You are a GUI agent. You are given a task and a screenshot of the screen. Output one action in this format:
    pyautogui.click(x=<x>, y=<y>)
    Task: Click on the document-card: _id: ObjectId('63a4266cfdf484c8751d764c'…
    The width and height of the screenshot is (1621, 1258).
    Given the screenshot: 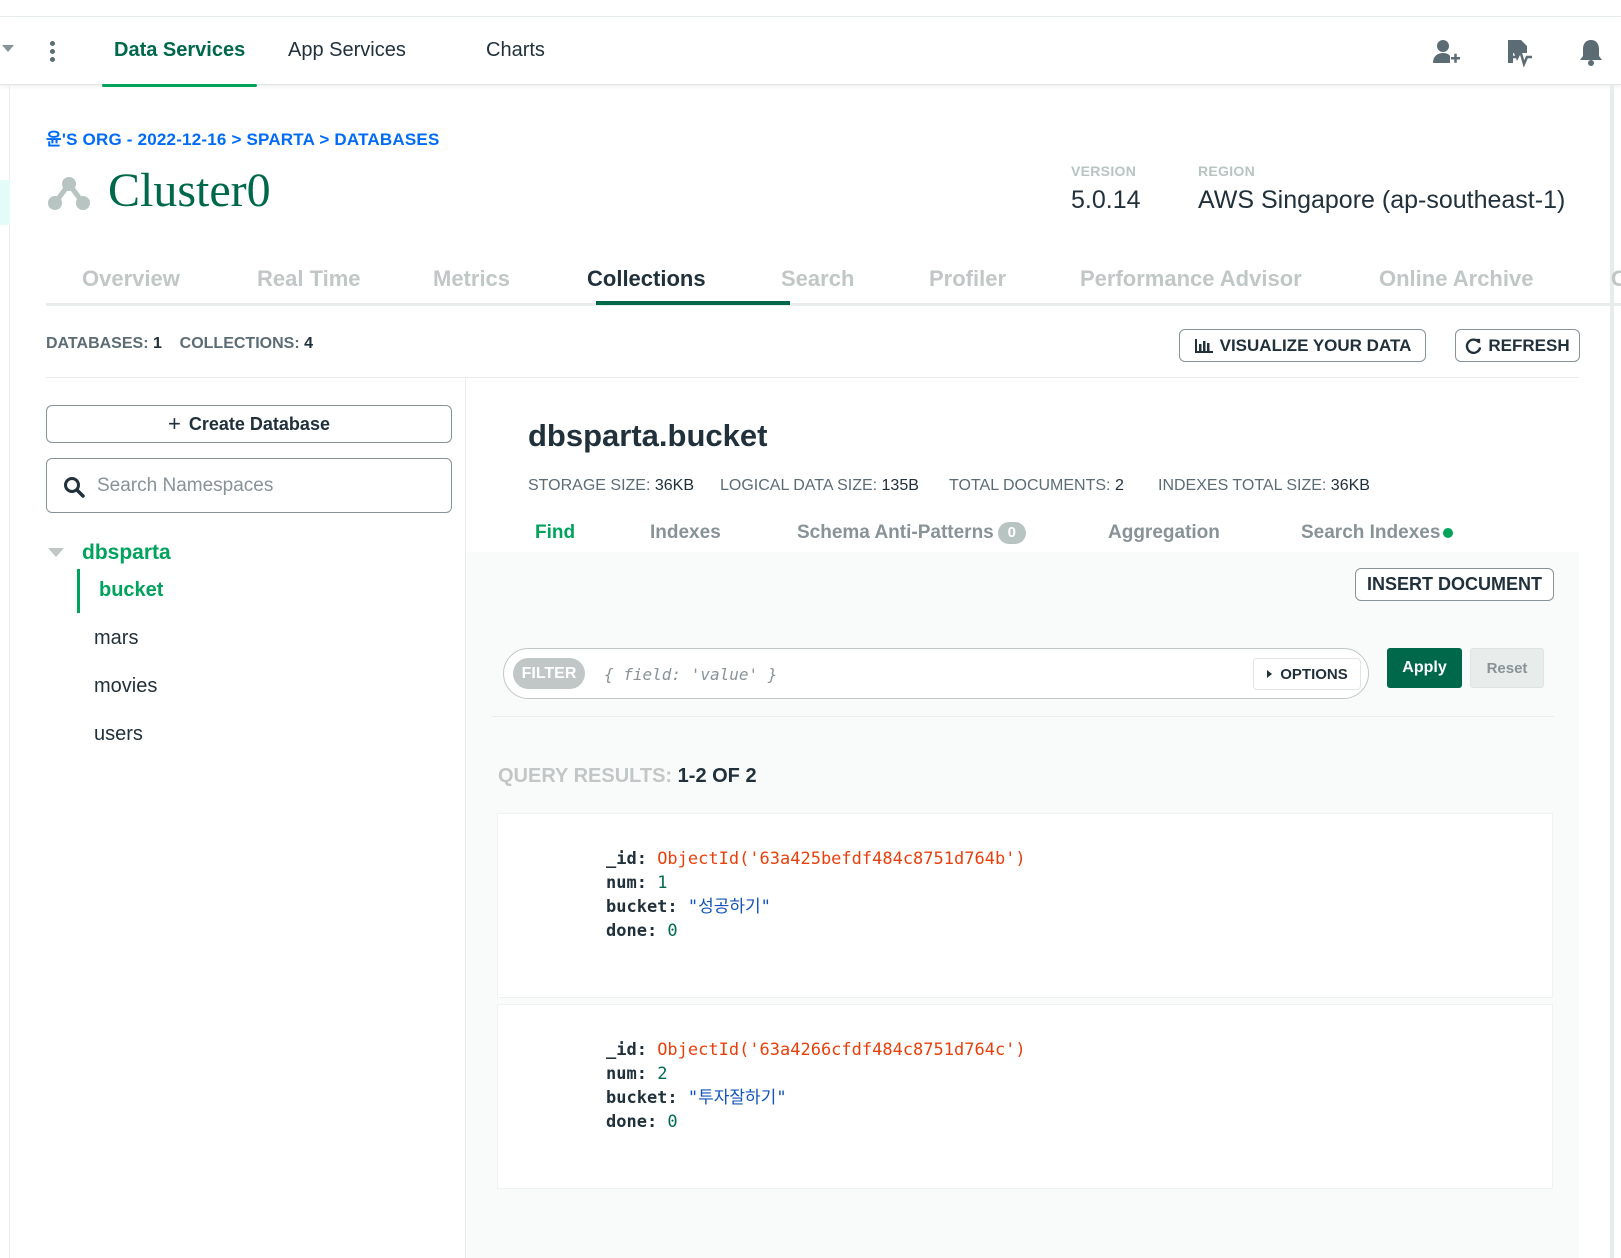 What is the action you would take?
    pyautogui.click(x=1025, y=1096)
    